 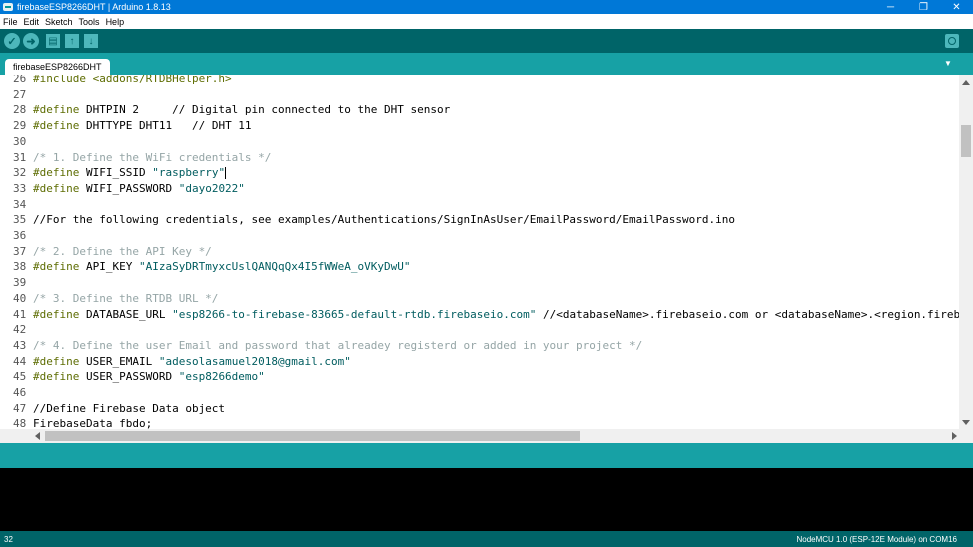 I want to click on code-token: /* 1. Define the WiFi credentials */, so click(x=152, y=157).